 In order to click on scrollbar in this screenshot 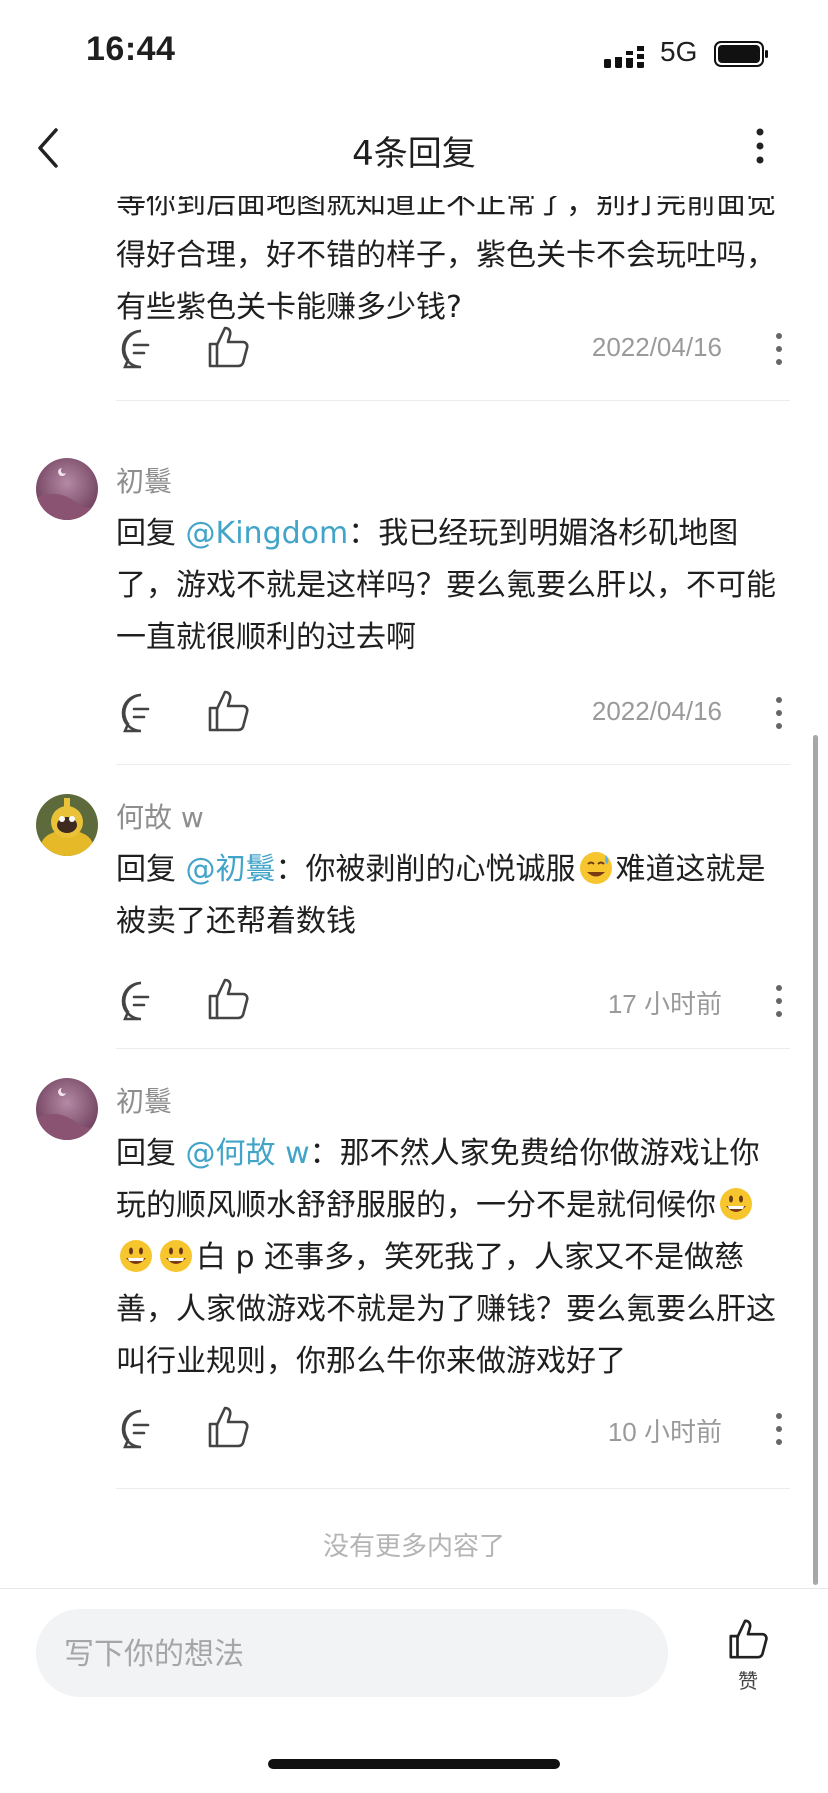, I will do `click(815, 1160)`.